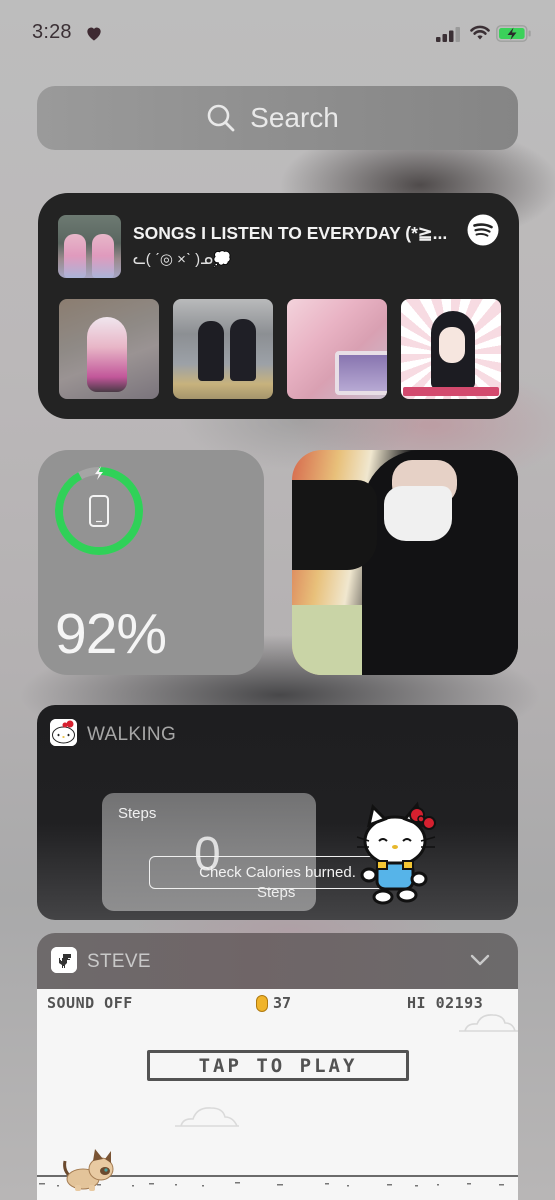  What do you see at coordinates (405, 562) in the screenshot?
I see `photo-widget` at bounding box center [405, 562].